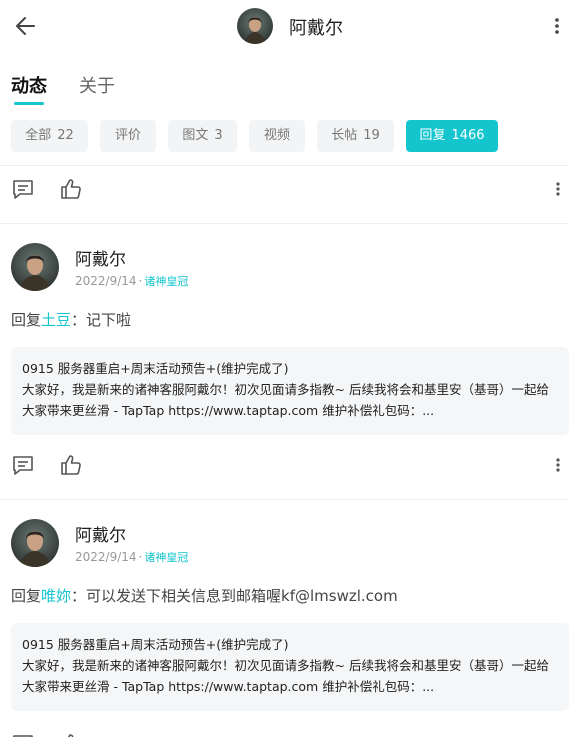 This screenshot has height=737, width=569. I want to click on filter-chip-all: 全部 22, so click(49, 136).